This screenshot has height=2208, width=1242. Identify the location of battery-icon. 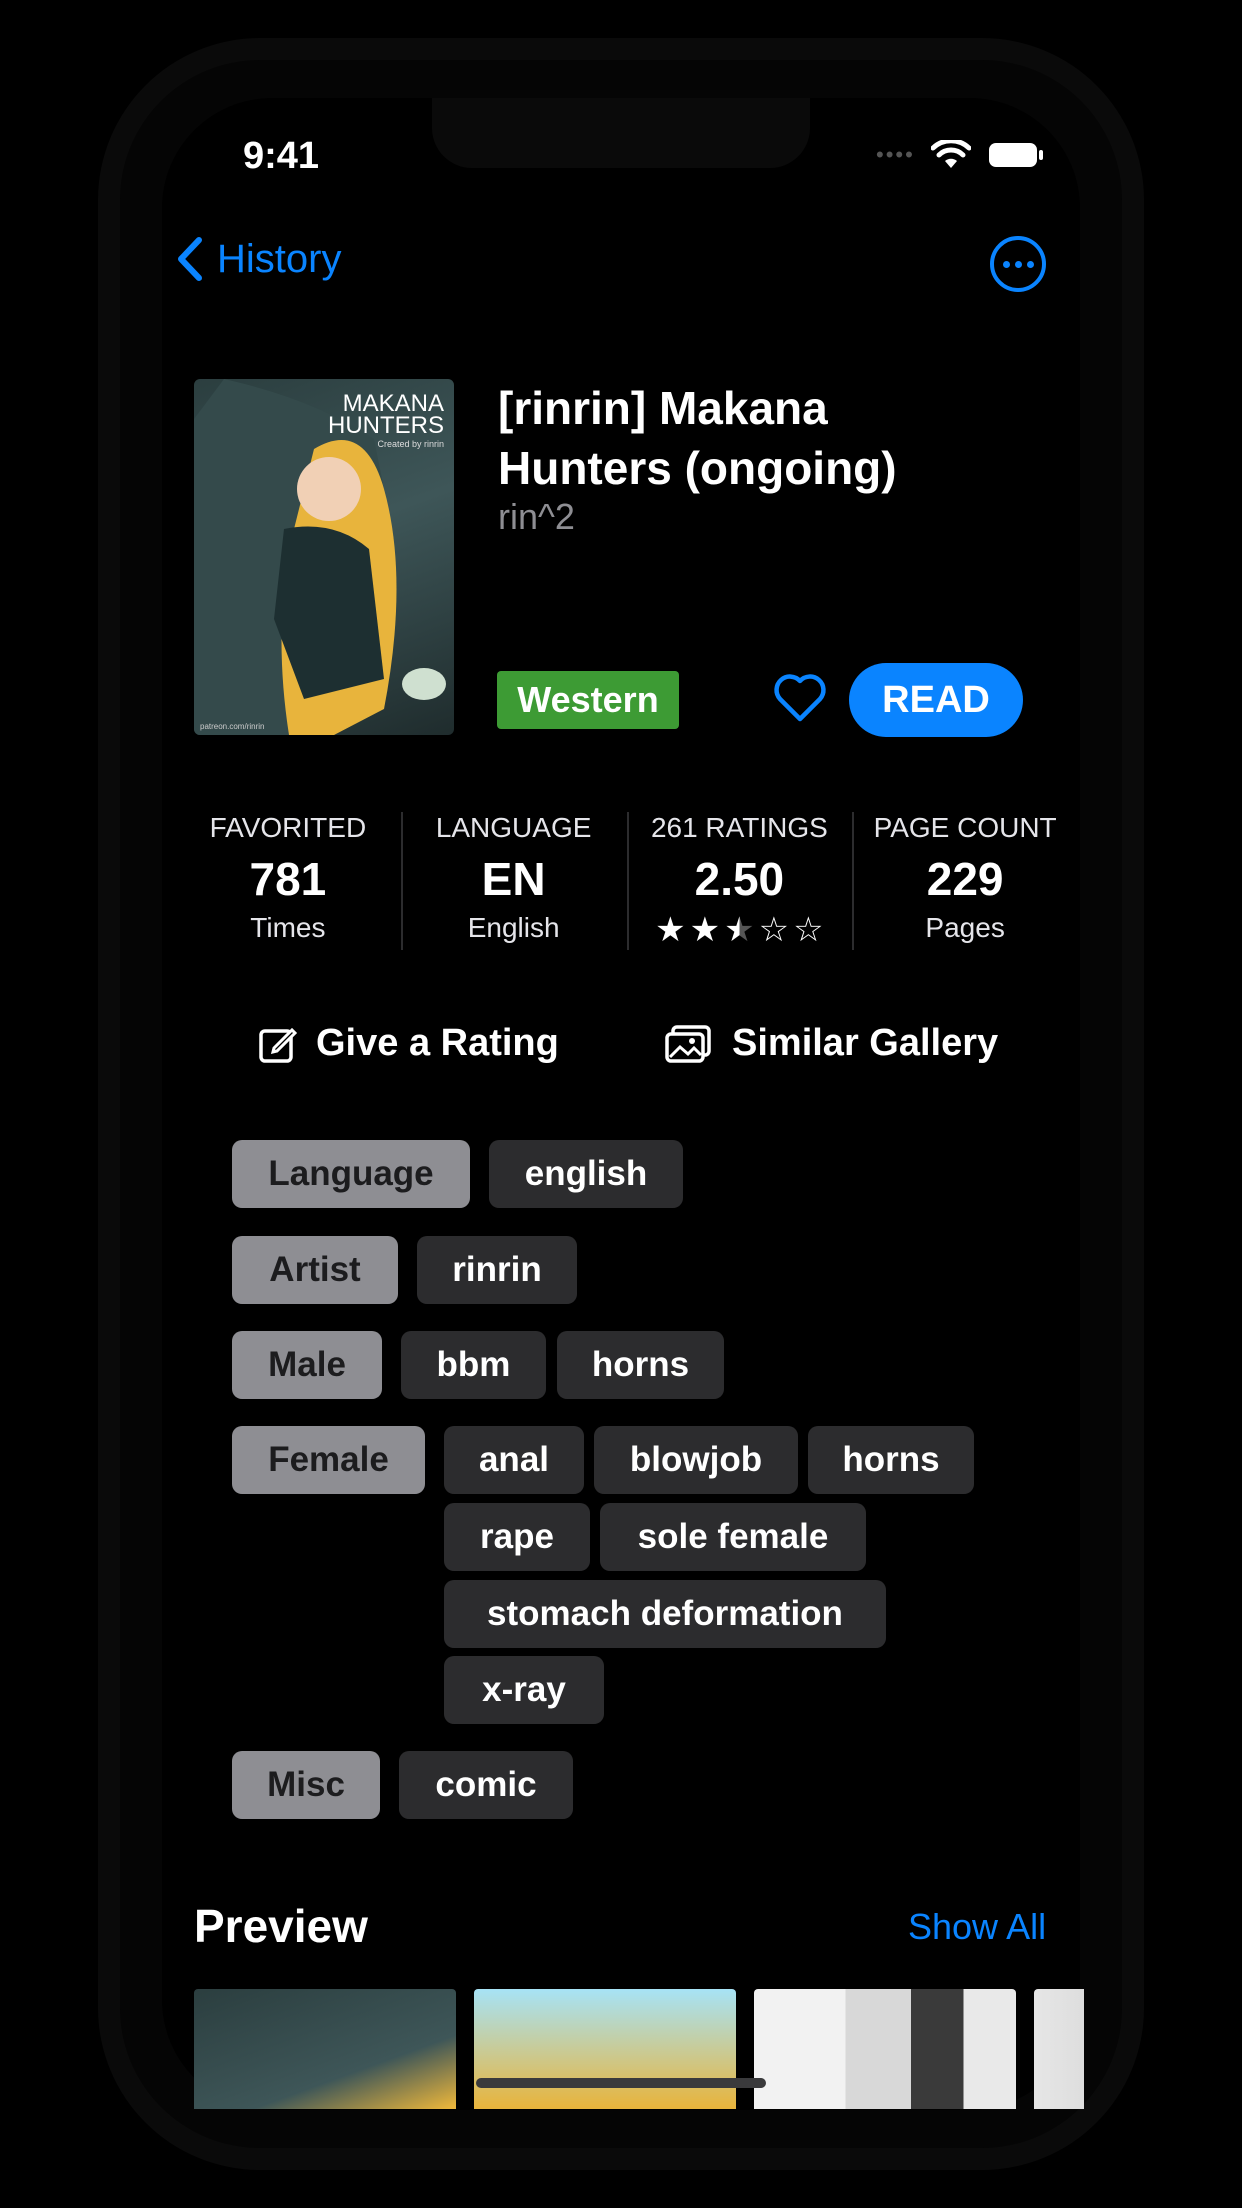
(1015, 155).